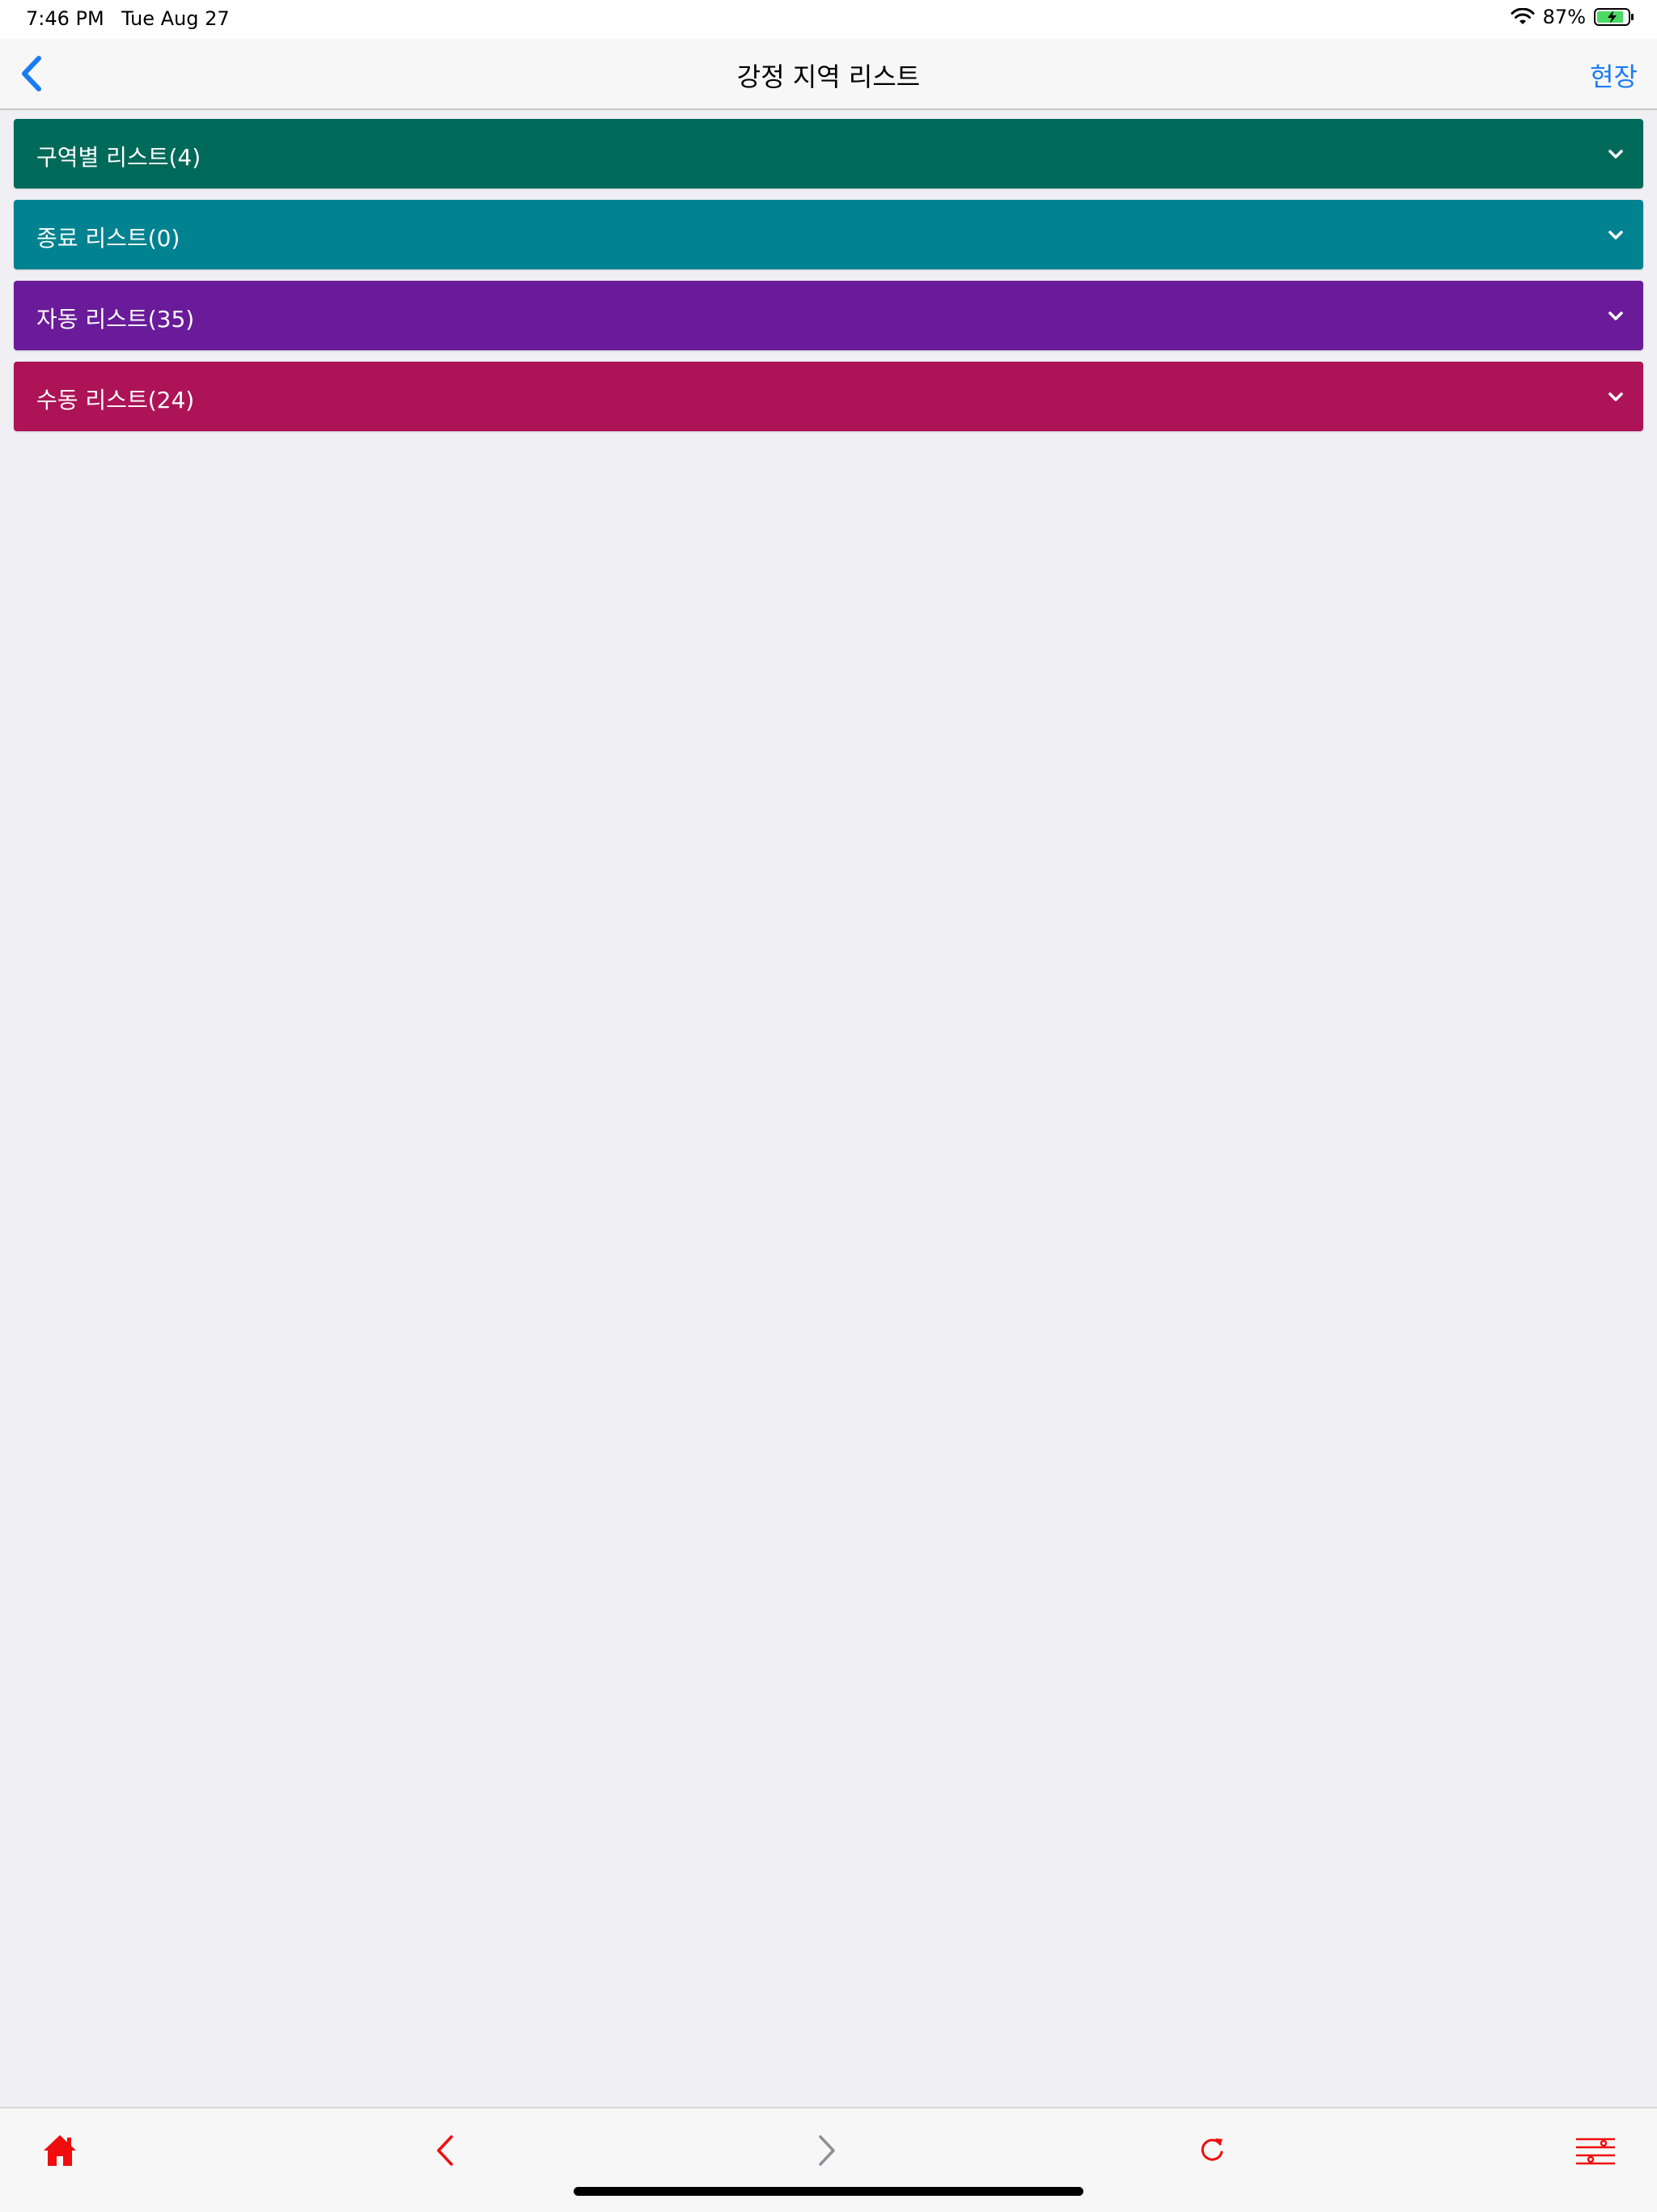 This screenshot has width=1657, height=2212. What do you see at coordinates (828, 315) in the screenshot?
I see `section-auto-list: 자동 리스트(35)` at bounding box center [828, 315].